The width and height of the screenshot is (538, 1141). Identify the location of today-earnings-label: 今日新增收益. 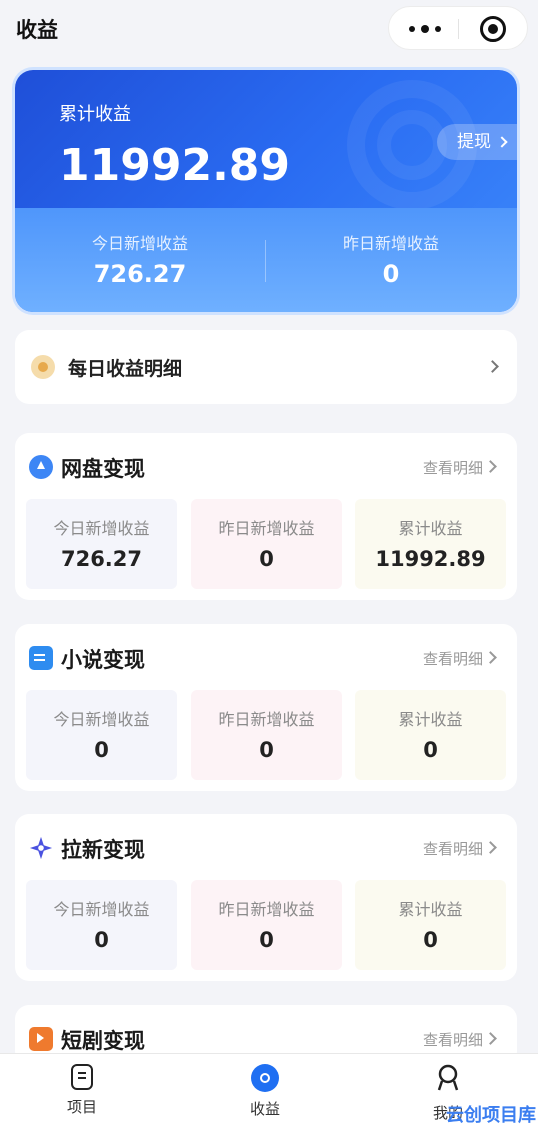
(139, 243).